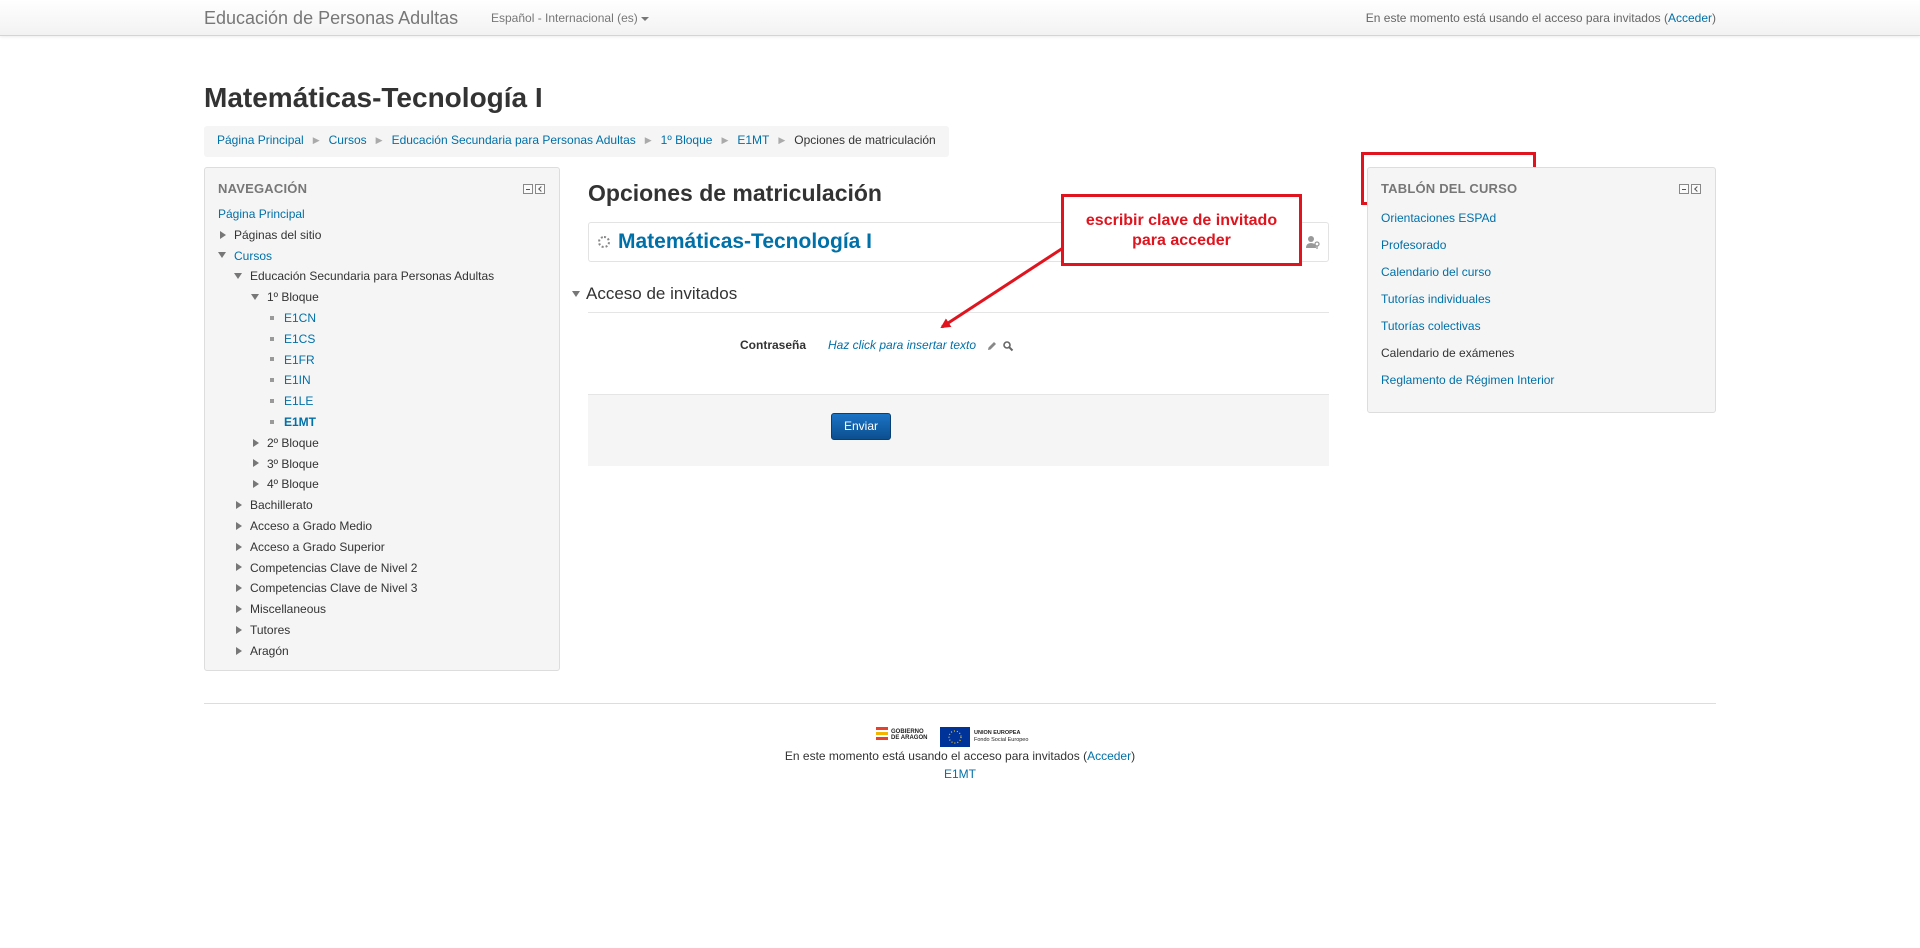  What do you see at coordinates (356, 484) in the screenshot?
I see `nav-item: 4º Bloque` at bounding box center [356, 484].